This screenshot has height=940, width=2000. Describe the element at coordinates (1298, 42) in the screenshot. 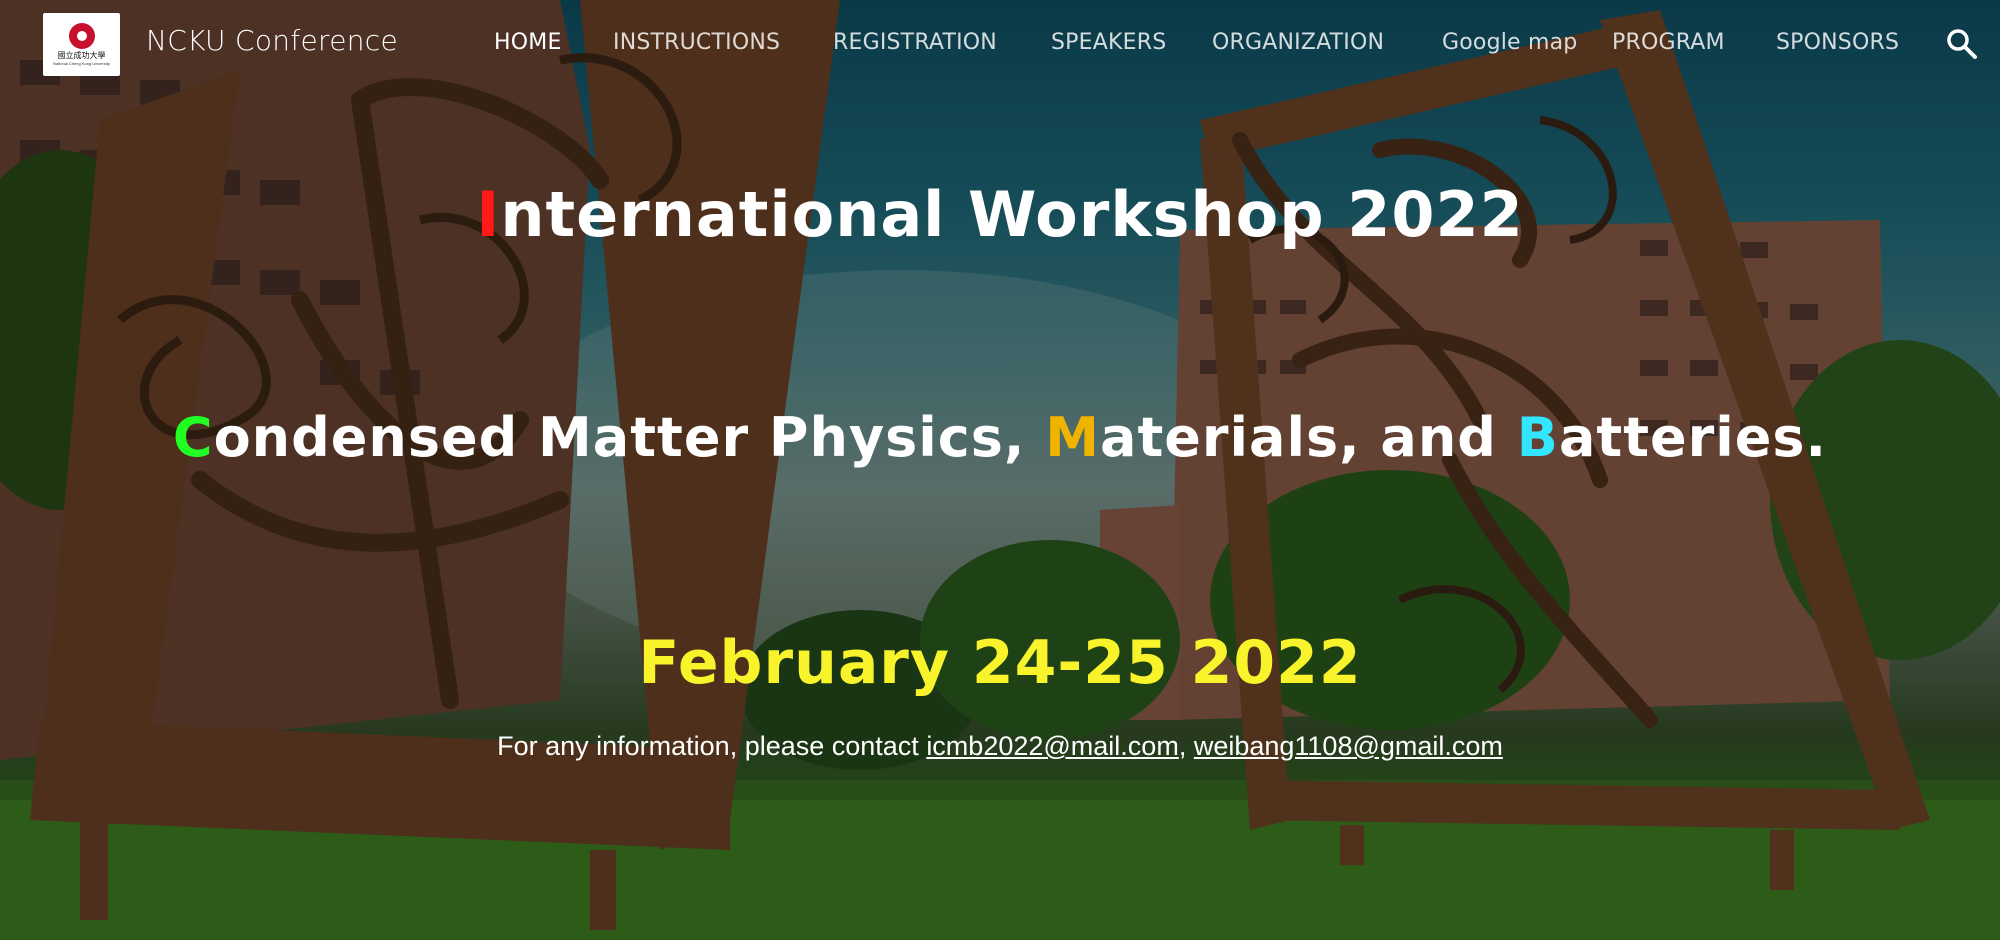

I see `nav-item-organization: ORGANIZATION` at that location.